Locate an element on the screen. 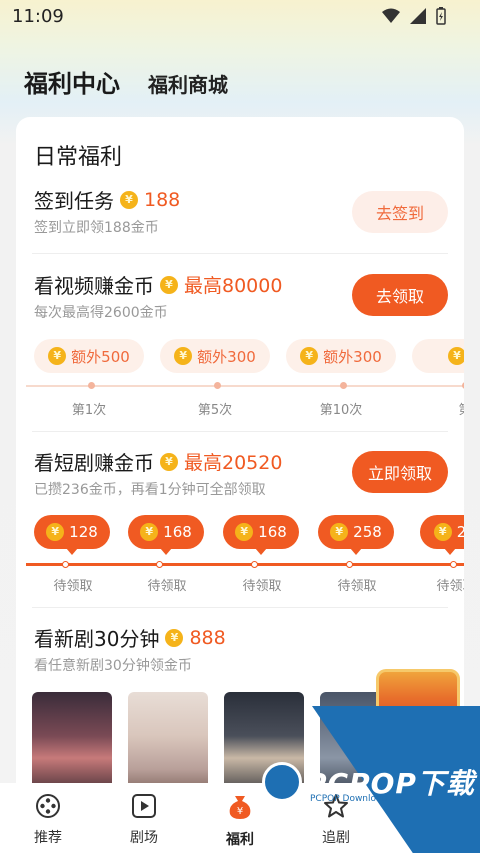 The image size is (480, 853). step-label: 第1次 is located at coordinates (89, 410).